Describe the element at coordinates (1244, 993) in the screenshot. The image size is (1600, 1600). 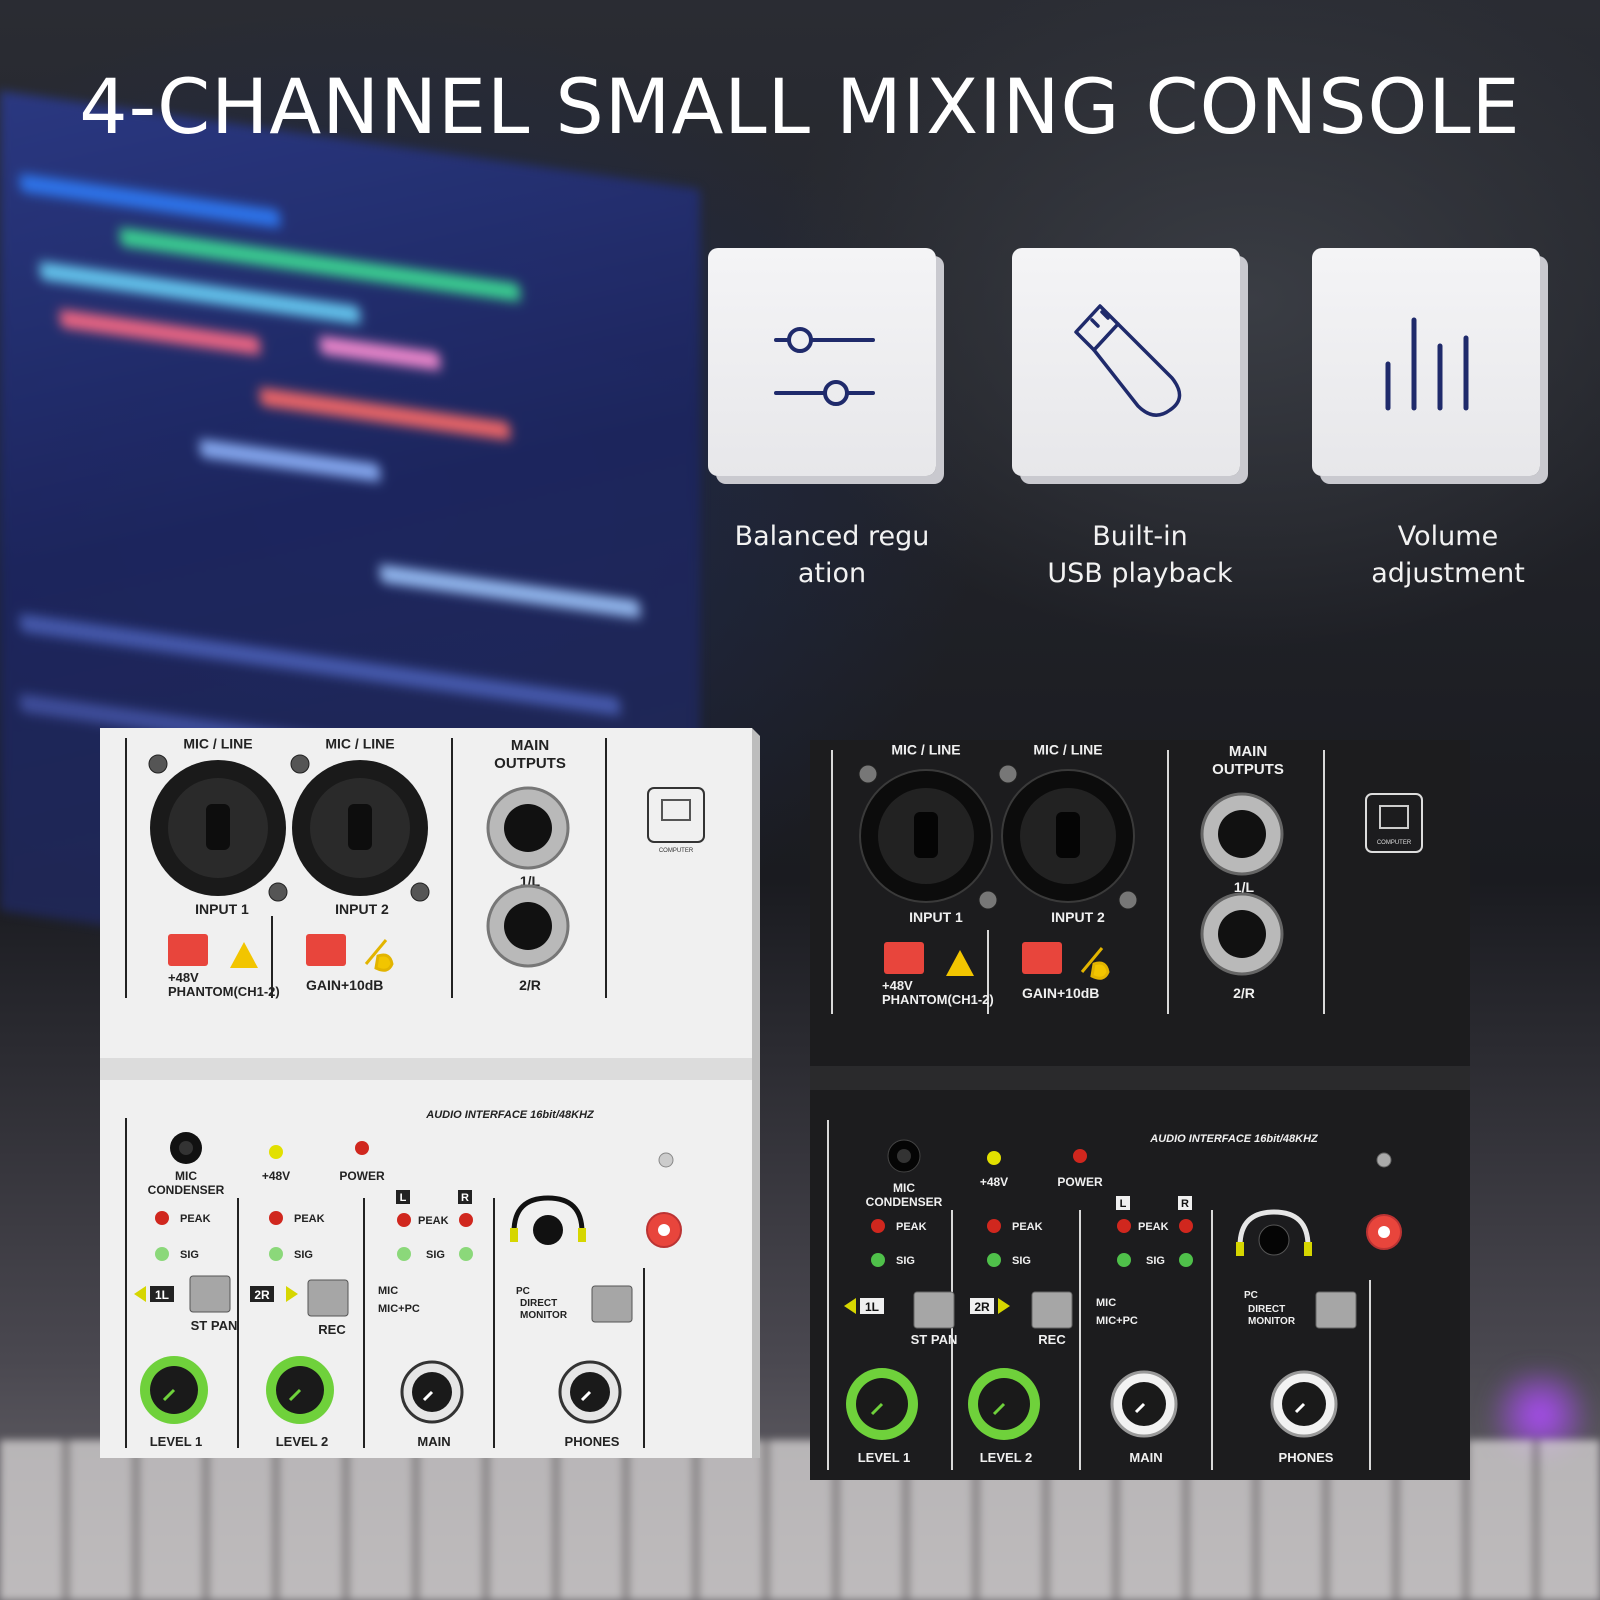
I see `output-2r-label: 2/R` at that location.